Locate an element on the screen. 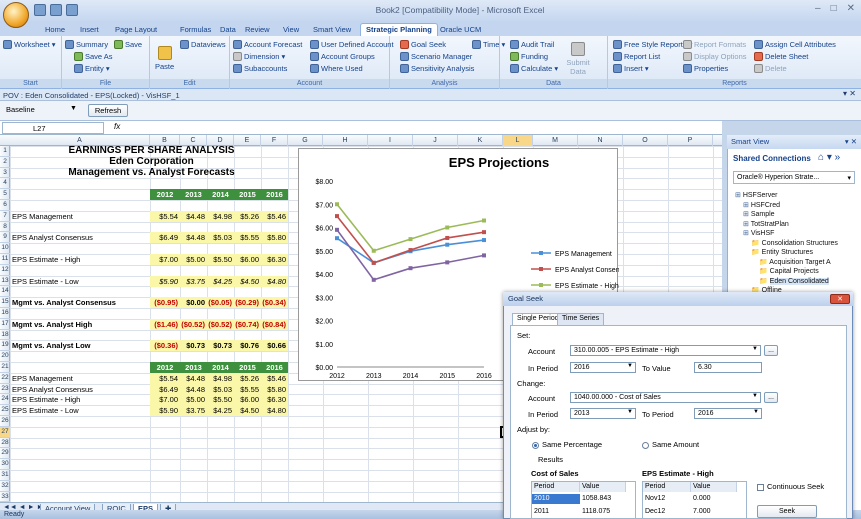  year-header: 2015 is located at coordinates (247, 195).